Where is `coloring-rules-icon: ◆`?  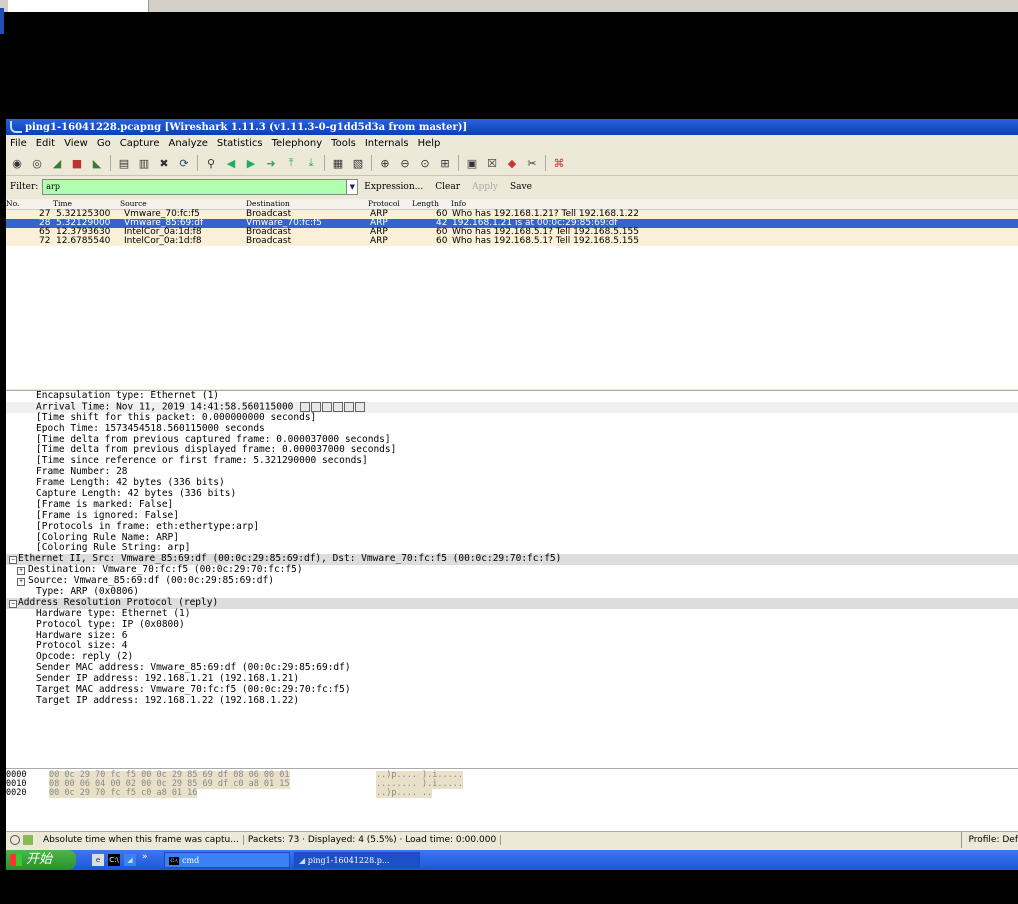 coloring-rules-icon: ◆ is located at coordinates (512, 163).